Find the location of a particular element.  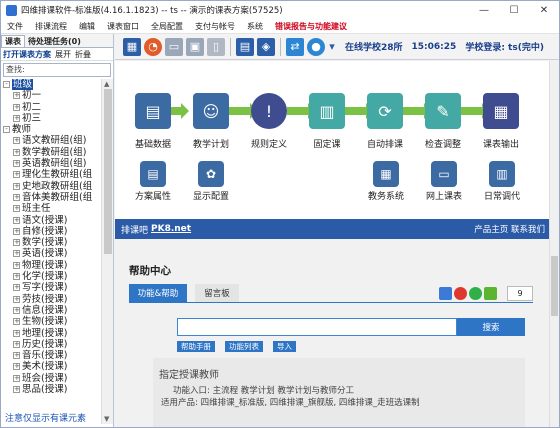

grid-icon: ▦ is located at coordinates (132, 46).